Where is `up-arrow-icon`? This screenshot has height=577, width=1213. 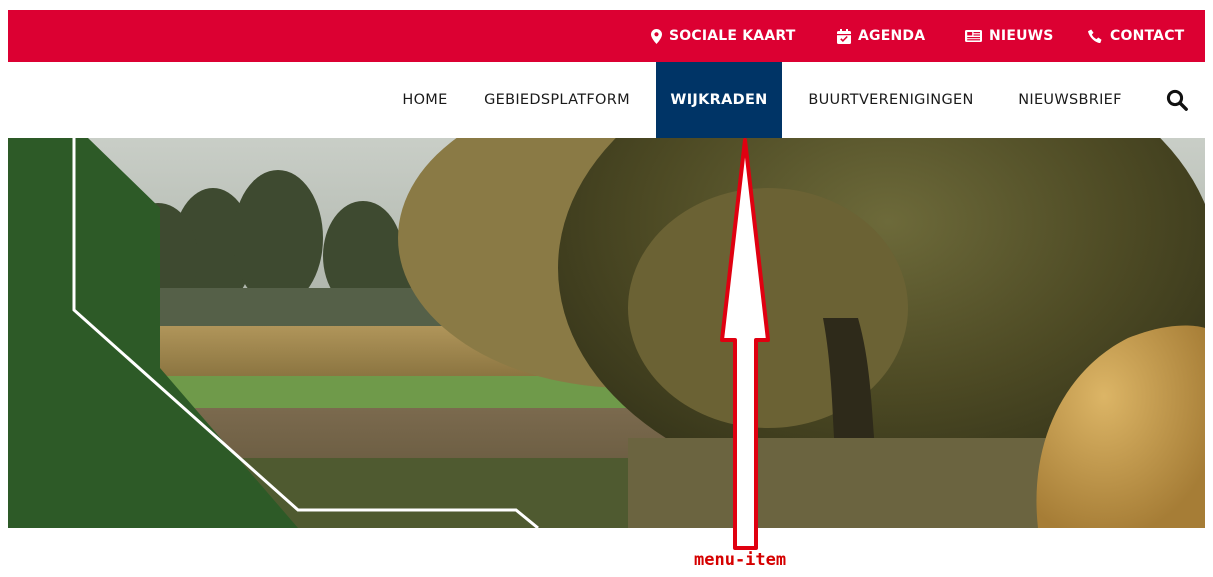
up-arrow-icon is located at coordinates (745, 344).